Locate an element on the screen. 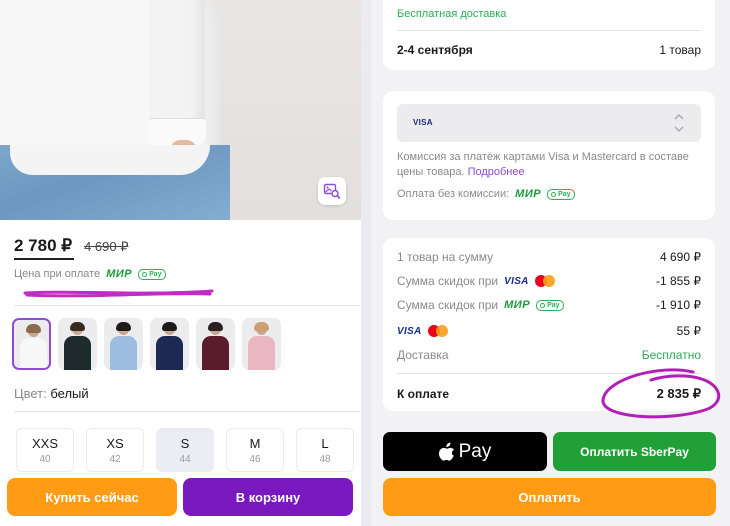 This screenshot has width=730, height=526. add-to-cart-button: В корзину is located at coordinates (268, 497).